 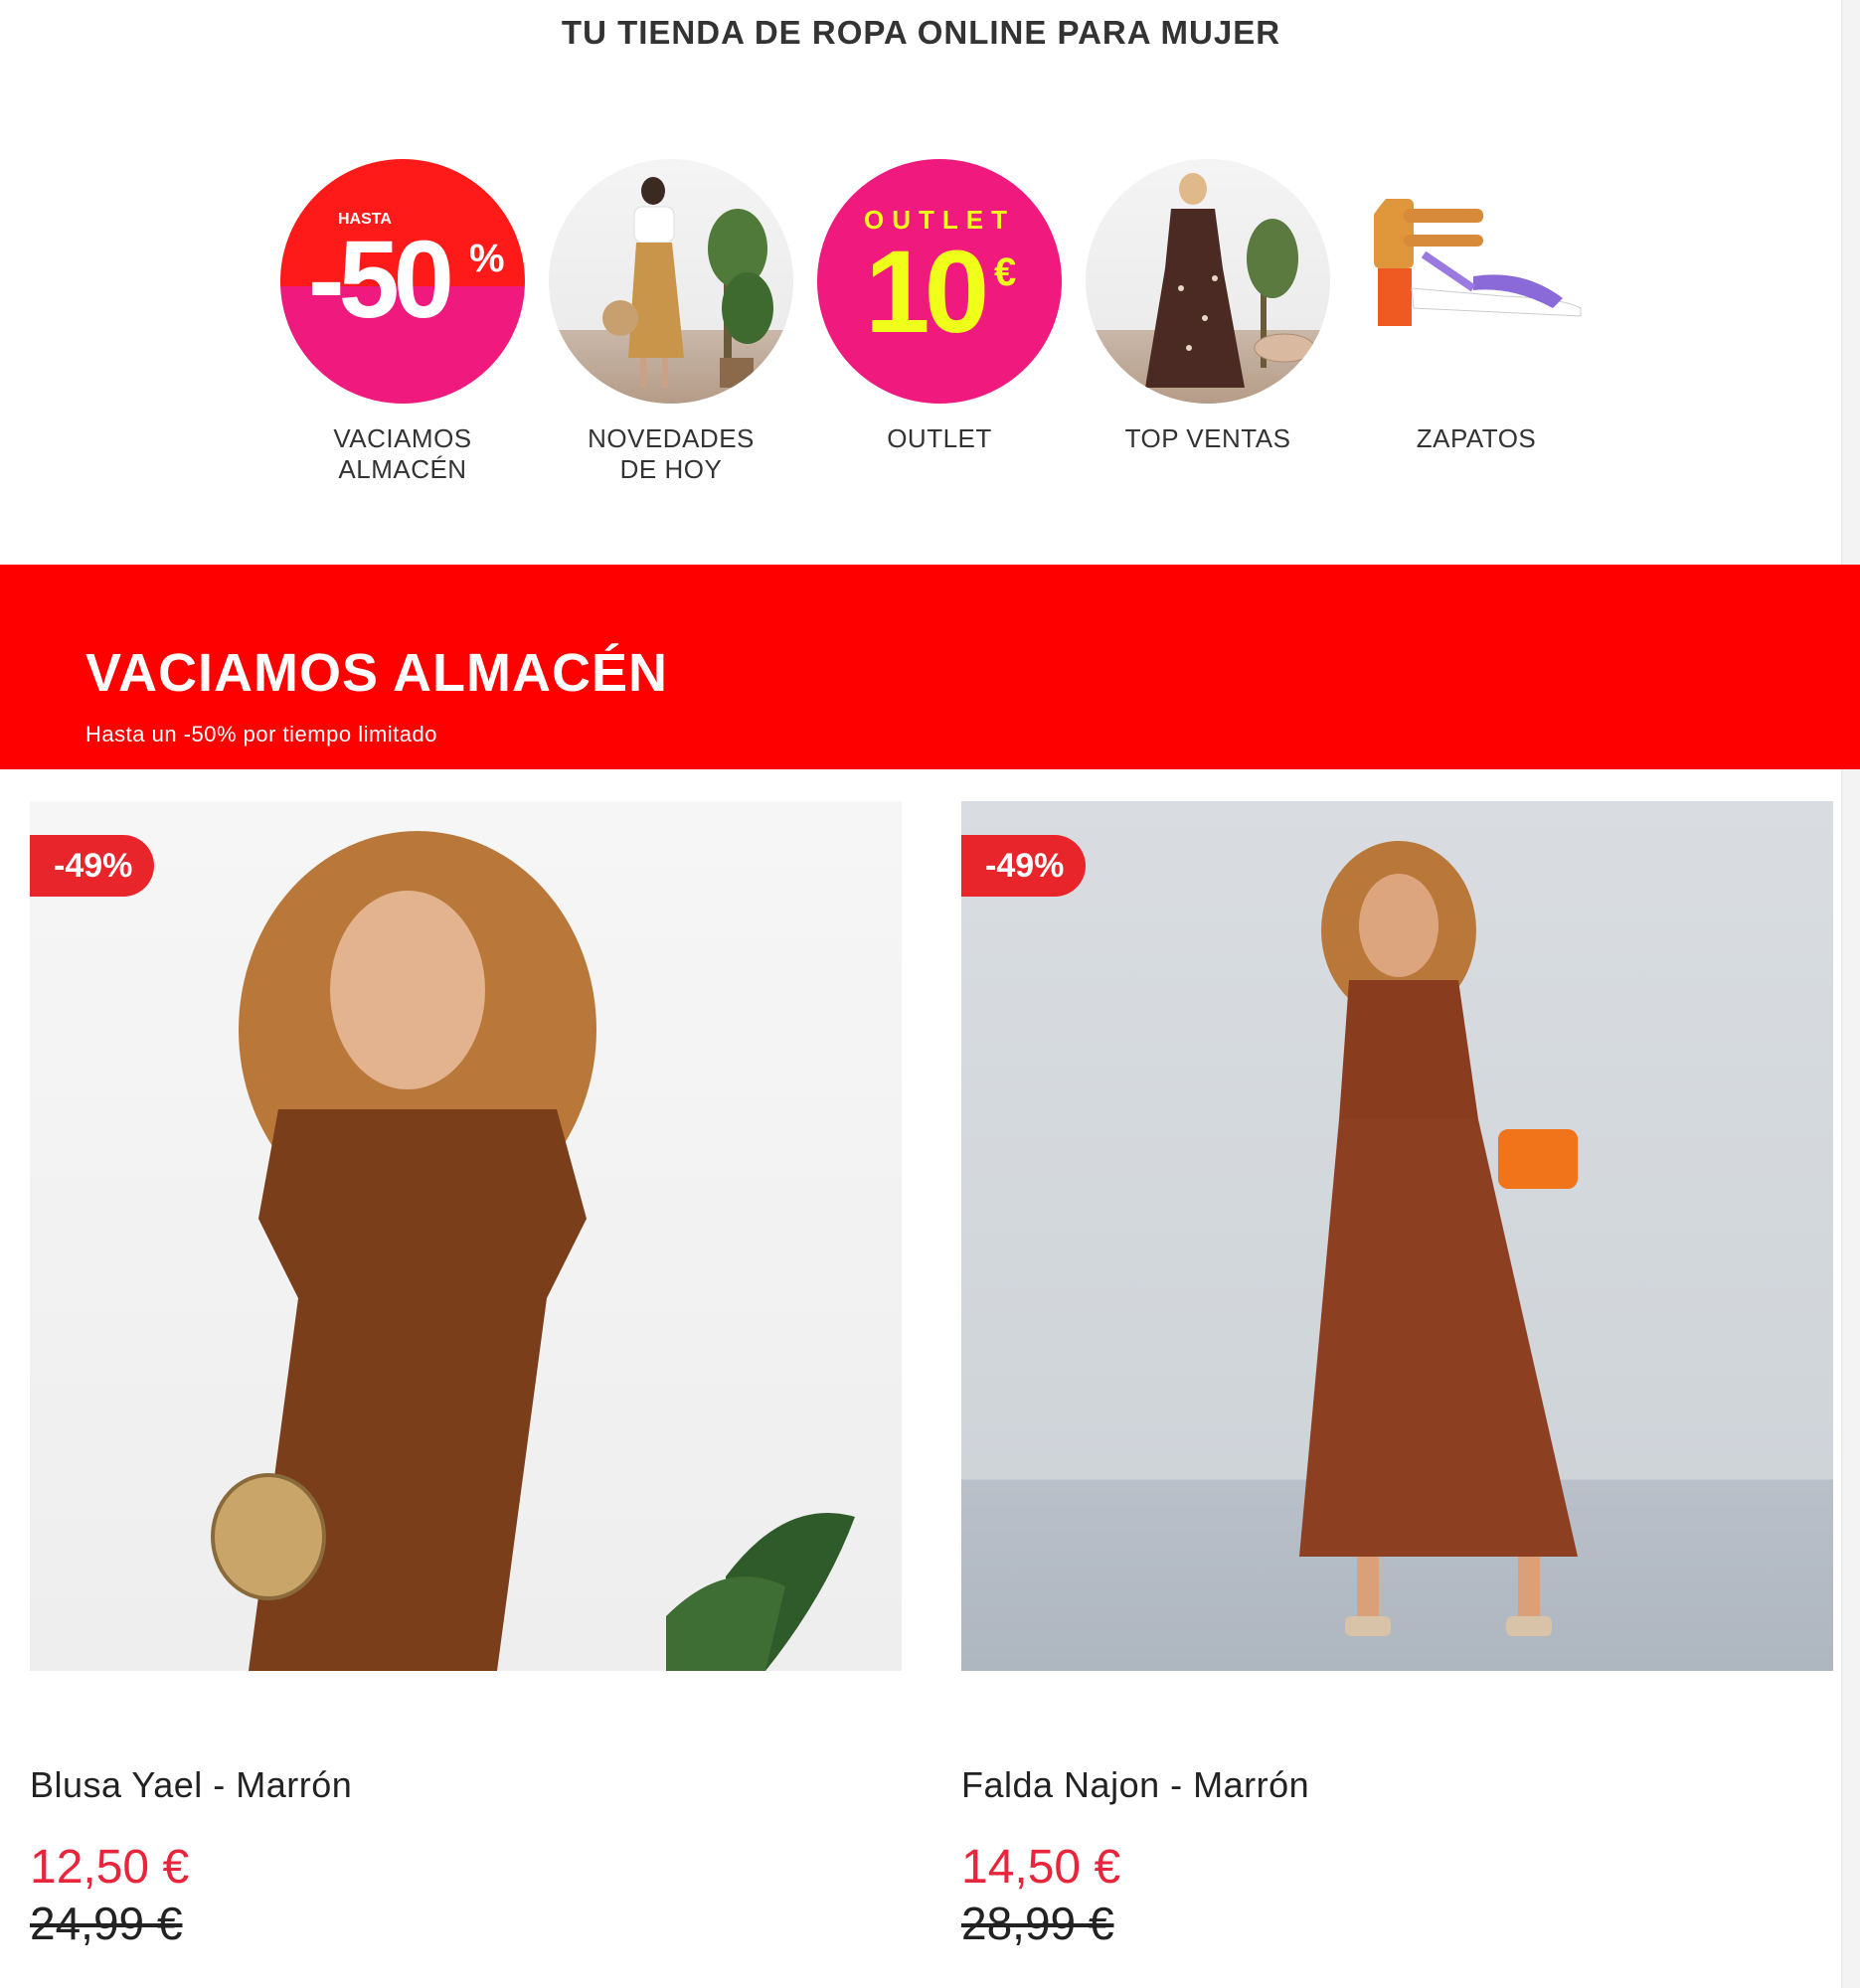 What do you see at coordinates (487, 258) in the screenshot?
I see `sale-badge-symbol: %` at bounding box center [487, 258].